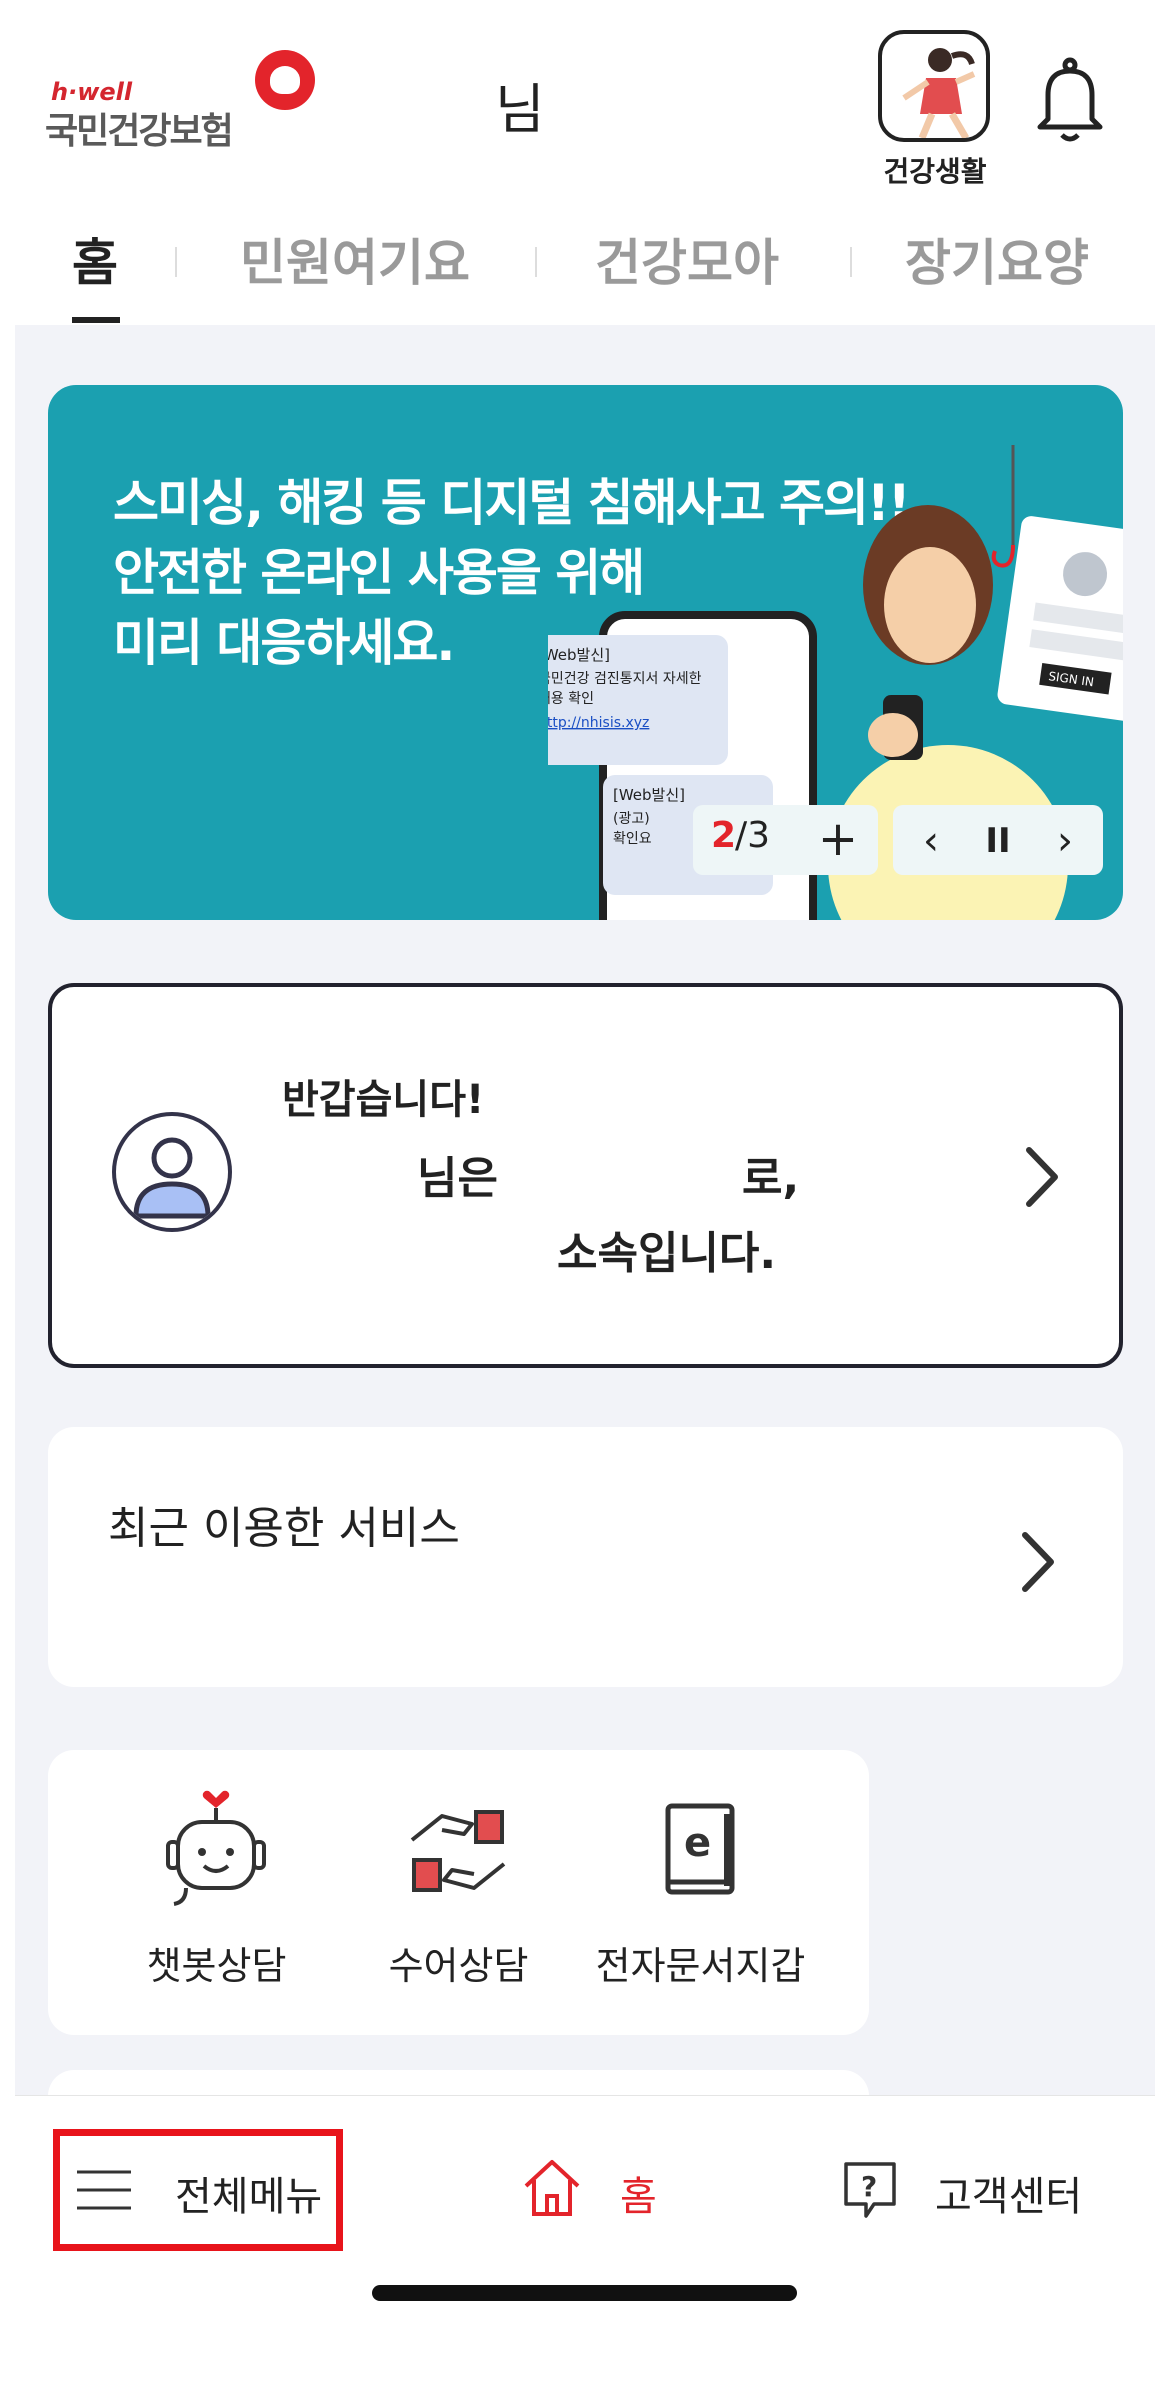 The height and width of the screenshot is (2390, 1170). I want to click on home-indicator, so click(584, 2293).